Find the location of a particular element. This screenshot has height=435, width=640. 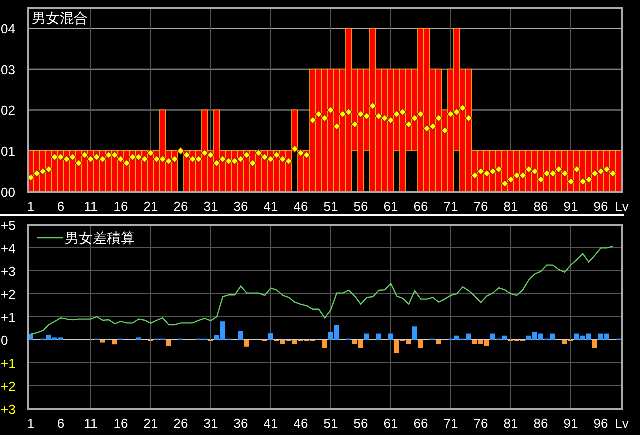

axis-label: 00 is located at coordinates (8, 192).